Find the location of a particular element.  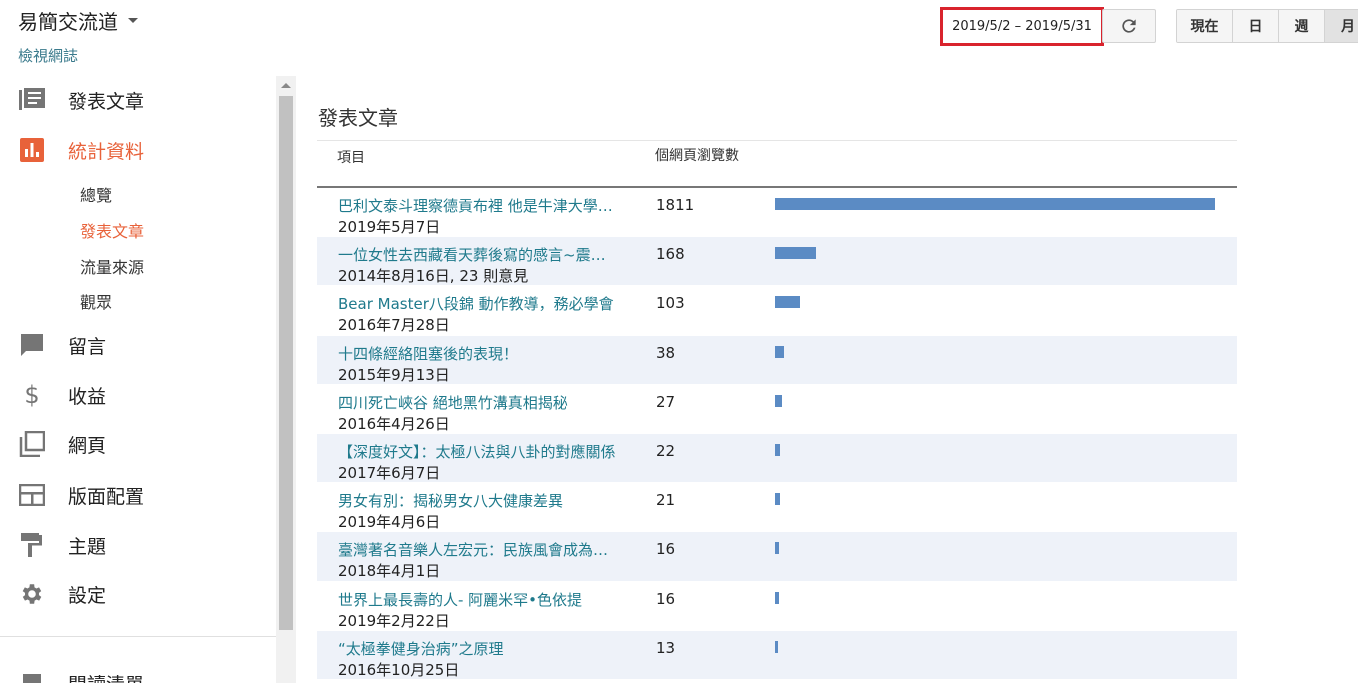

table-row: 十四條經絡阻塞後的表現！ 2015年9月13日 38 is located at coordinates (777, 360).